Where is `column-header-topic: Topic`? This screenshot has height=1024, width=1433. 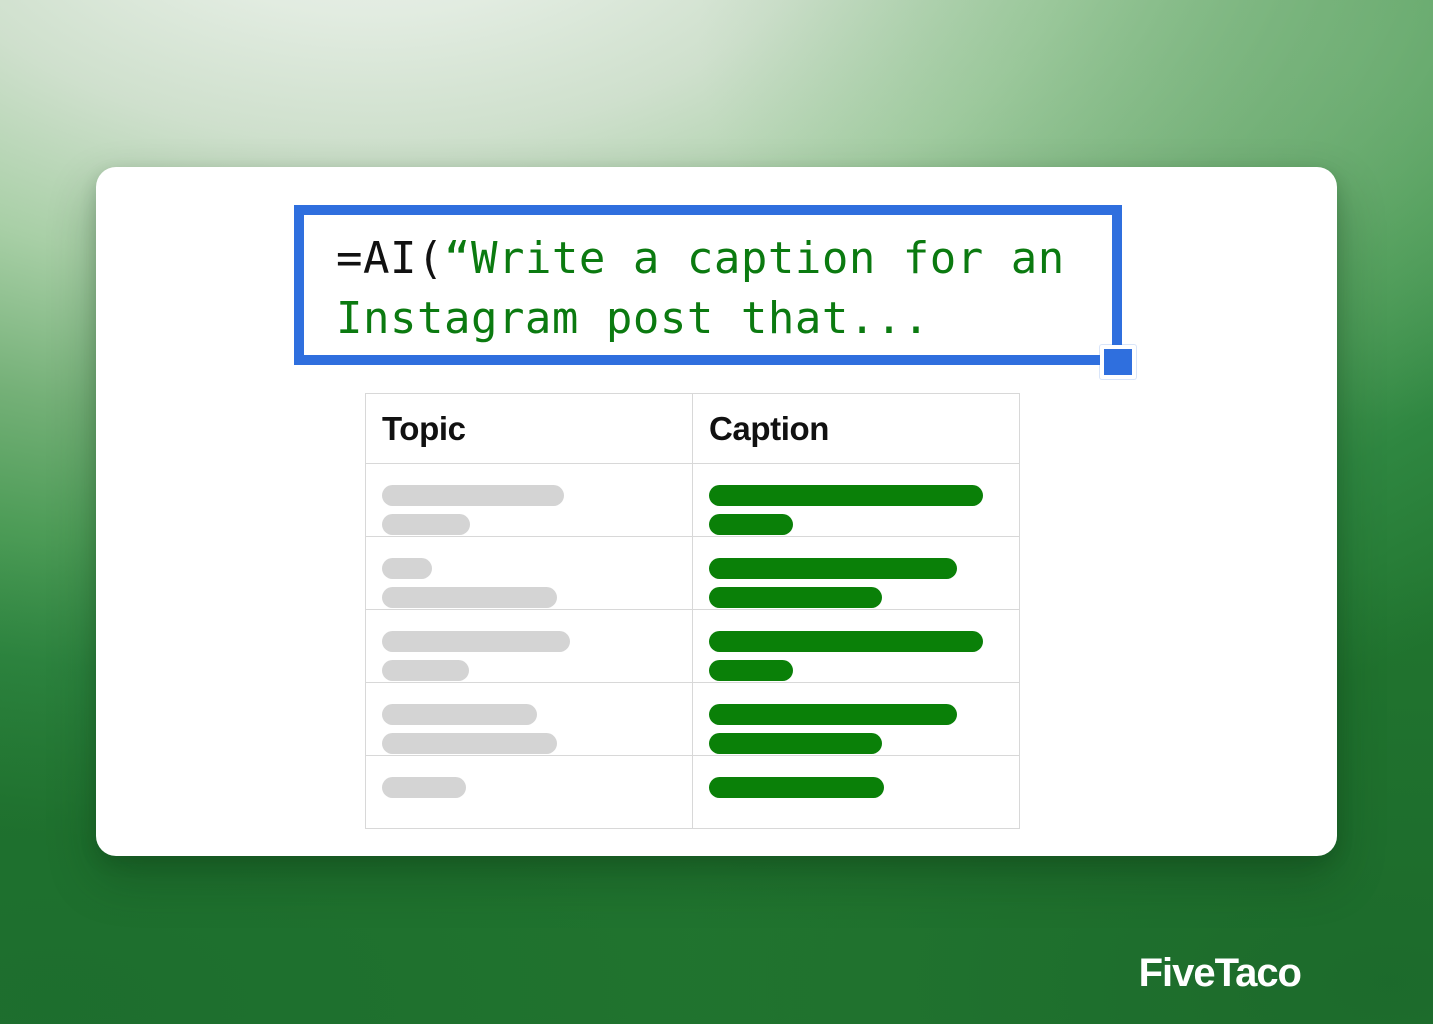 column-header-topic: Topic is located at coordinates (529, 428).